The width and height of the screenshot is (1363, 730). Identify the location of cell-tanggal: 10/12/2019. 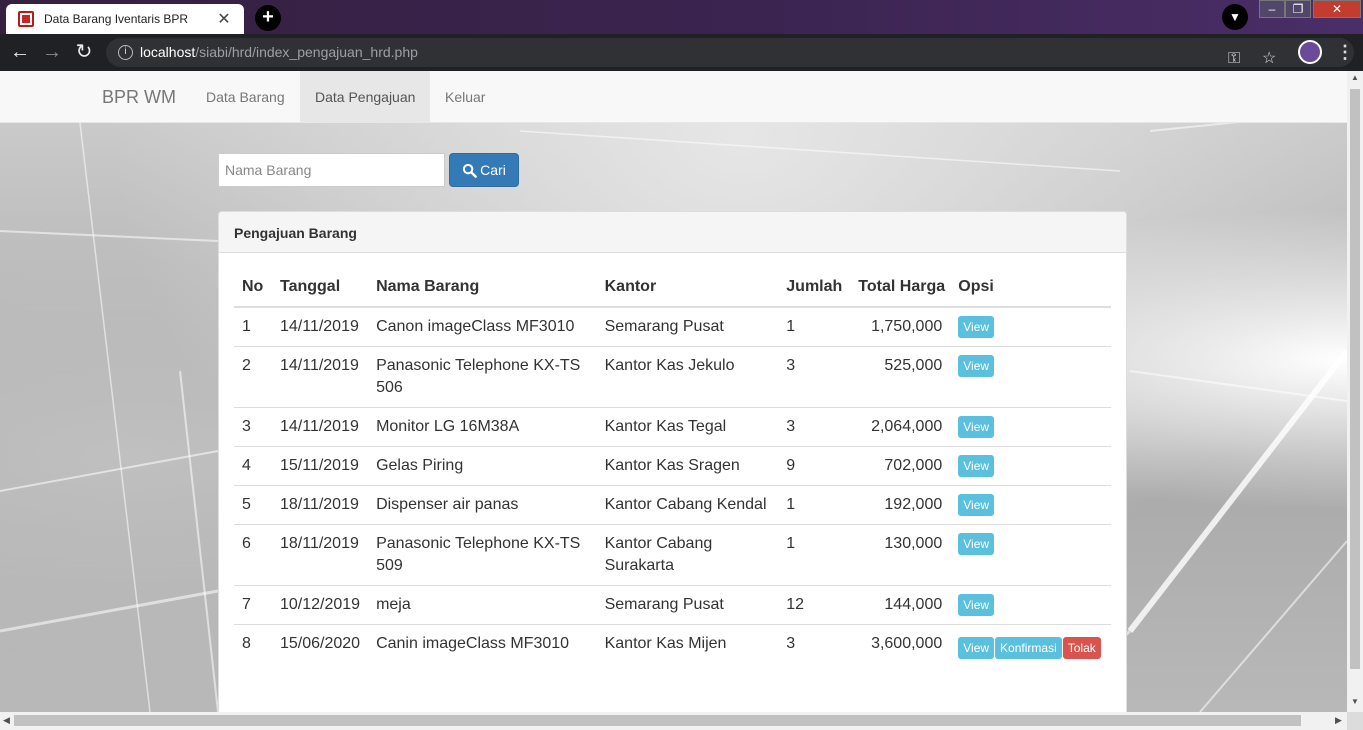
(320, 605).